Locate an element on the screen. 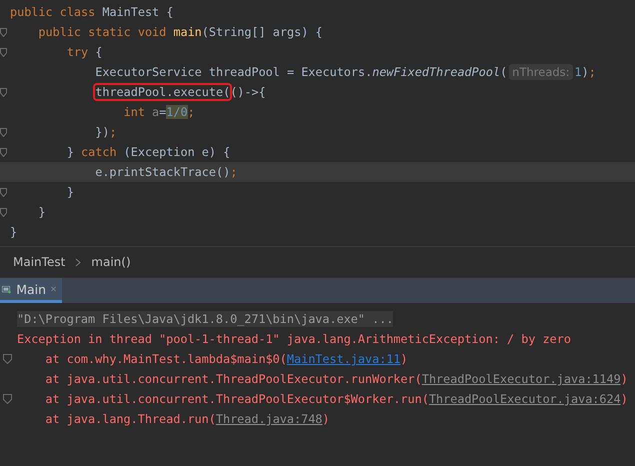 The height and width of the screenshot is (466, 635). code-text: ) is located at coordinates (585, 72).